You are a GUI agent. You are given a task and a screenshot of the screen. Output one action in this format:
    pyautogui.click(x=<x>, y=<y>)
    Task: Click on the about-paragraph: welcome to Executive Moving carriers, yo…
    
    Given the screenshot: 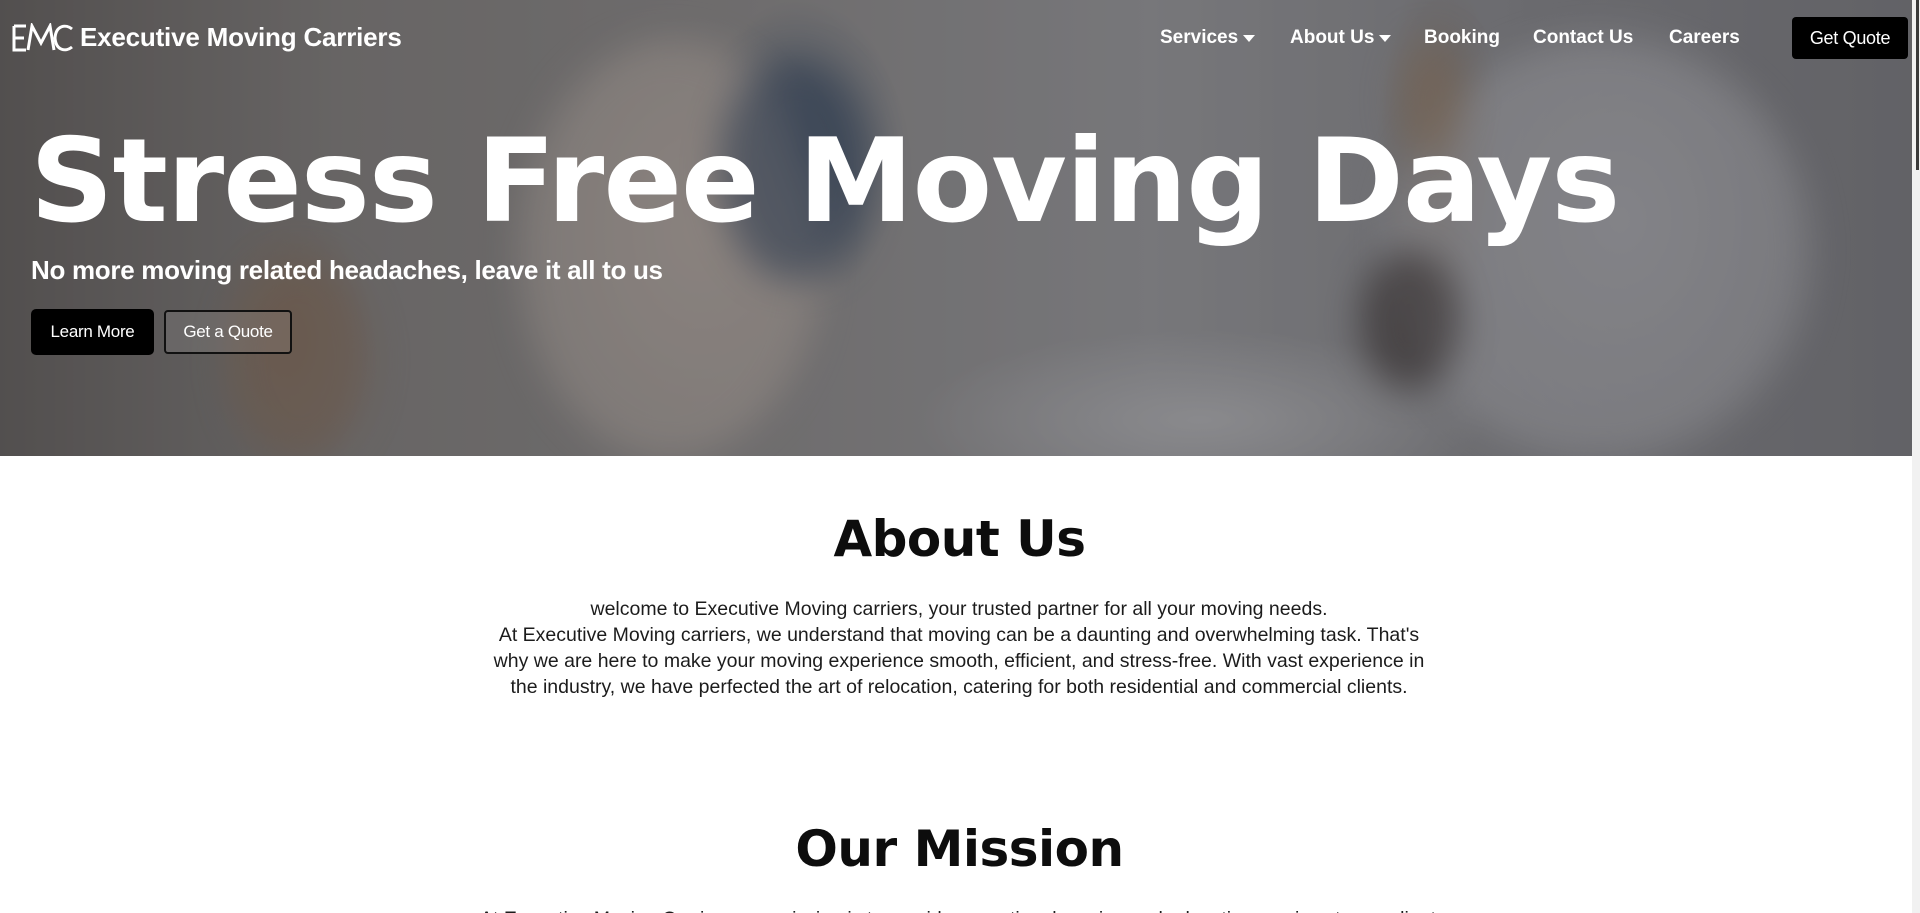 What is the action you would take?
    pyautogui.click(x=959, y=609)
    